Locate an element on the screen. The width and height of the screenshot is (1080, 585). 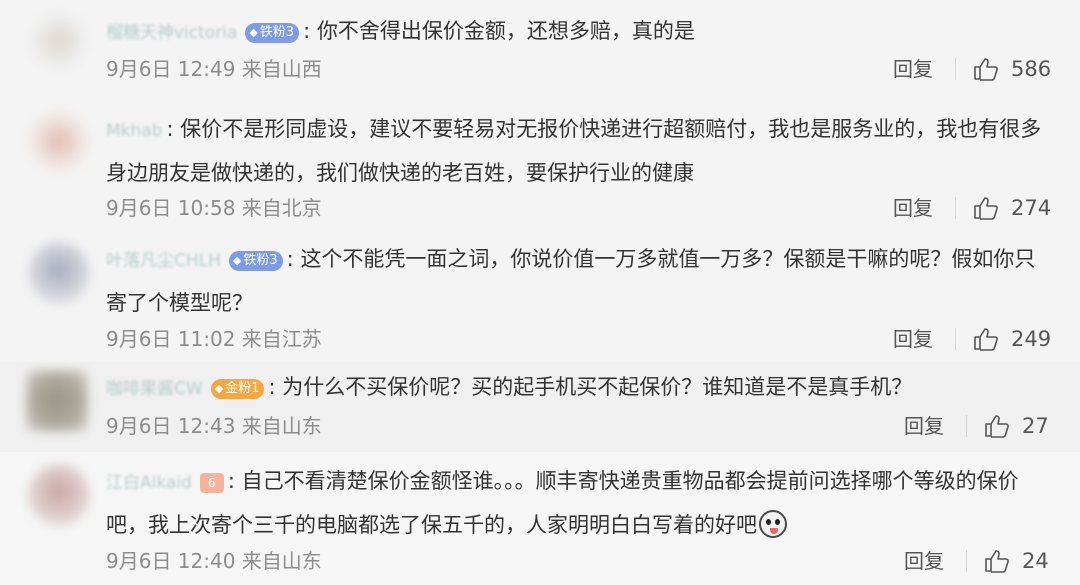
comment-meta: 9月6日 10:58 来自北京 is located at coordinates (214, 208).